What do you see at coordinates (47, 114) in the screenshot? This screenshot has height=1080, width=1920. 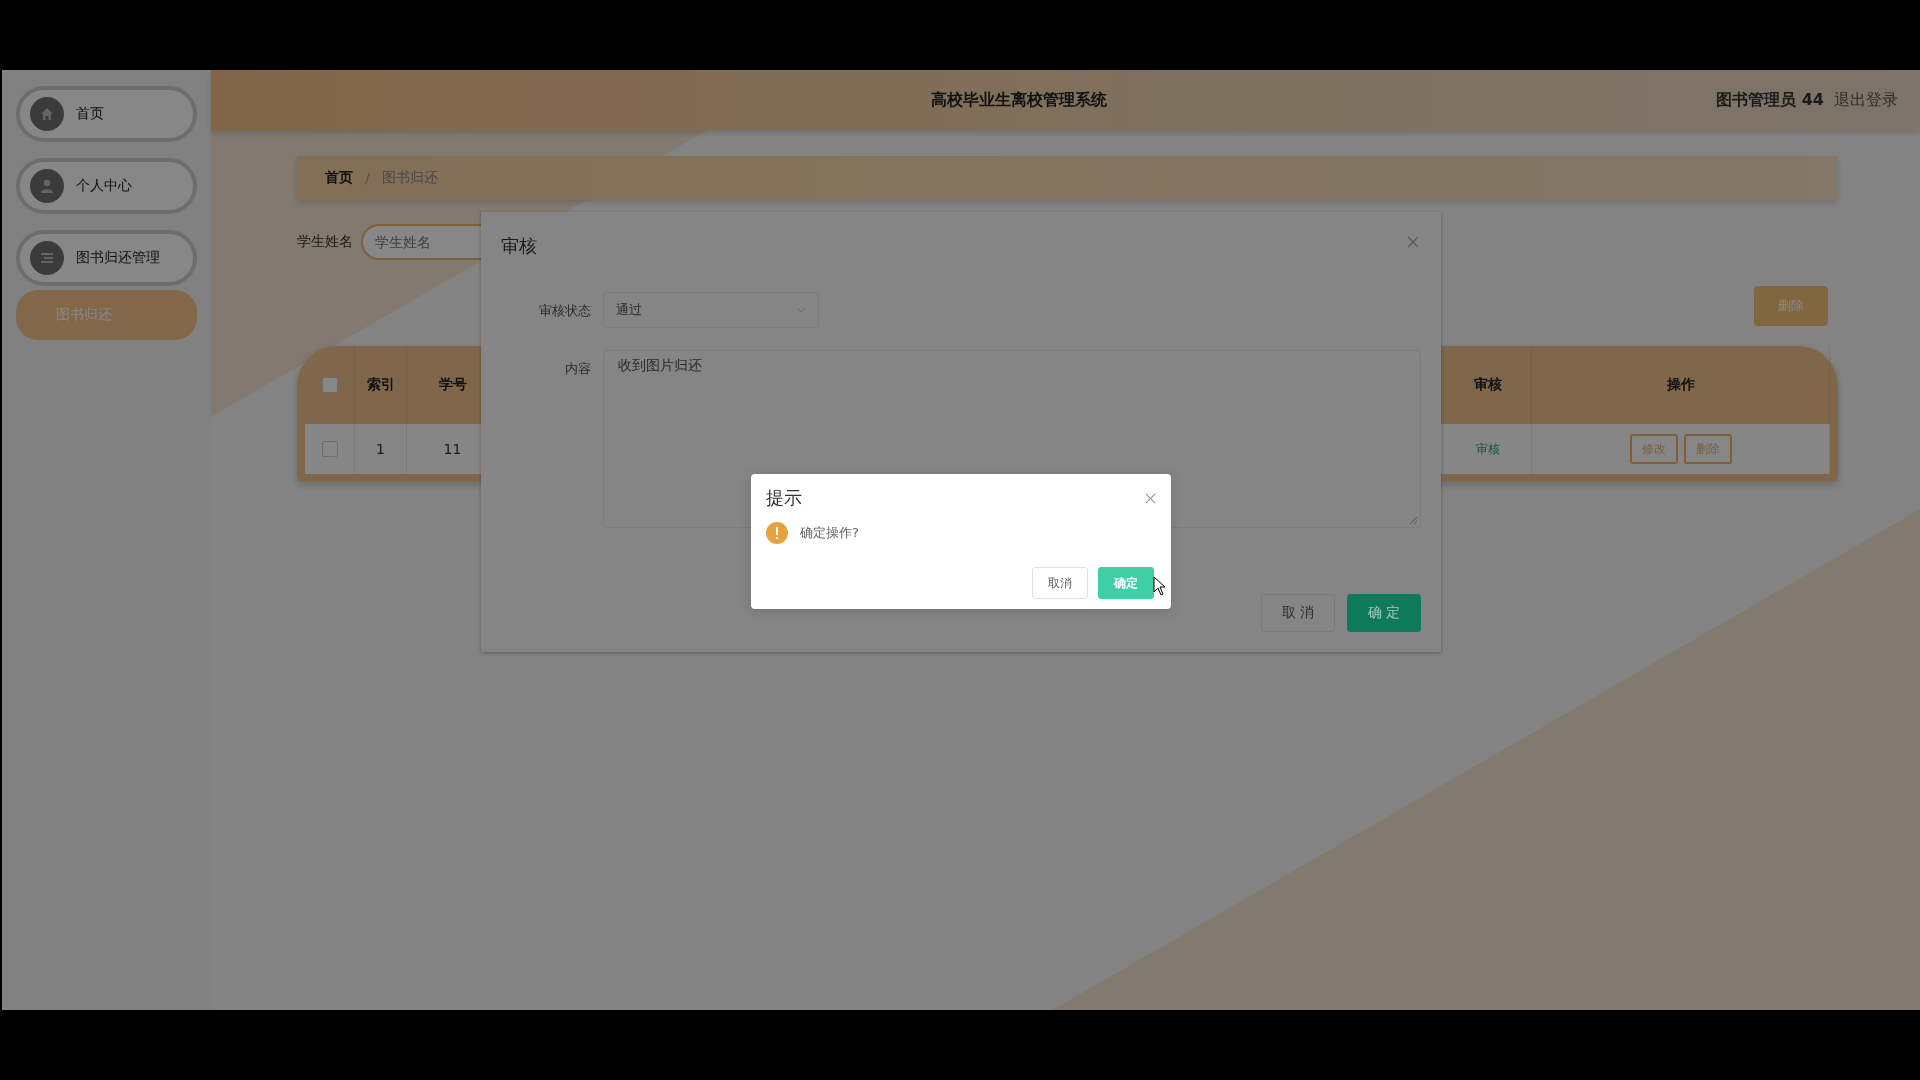 I see `home-icon` at bounding box center [47, 114].